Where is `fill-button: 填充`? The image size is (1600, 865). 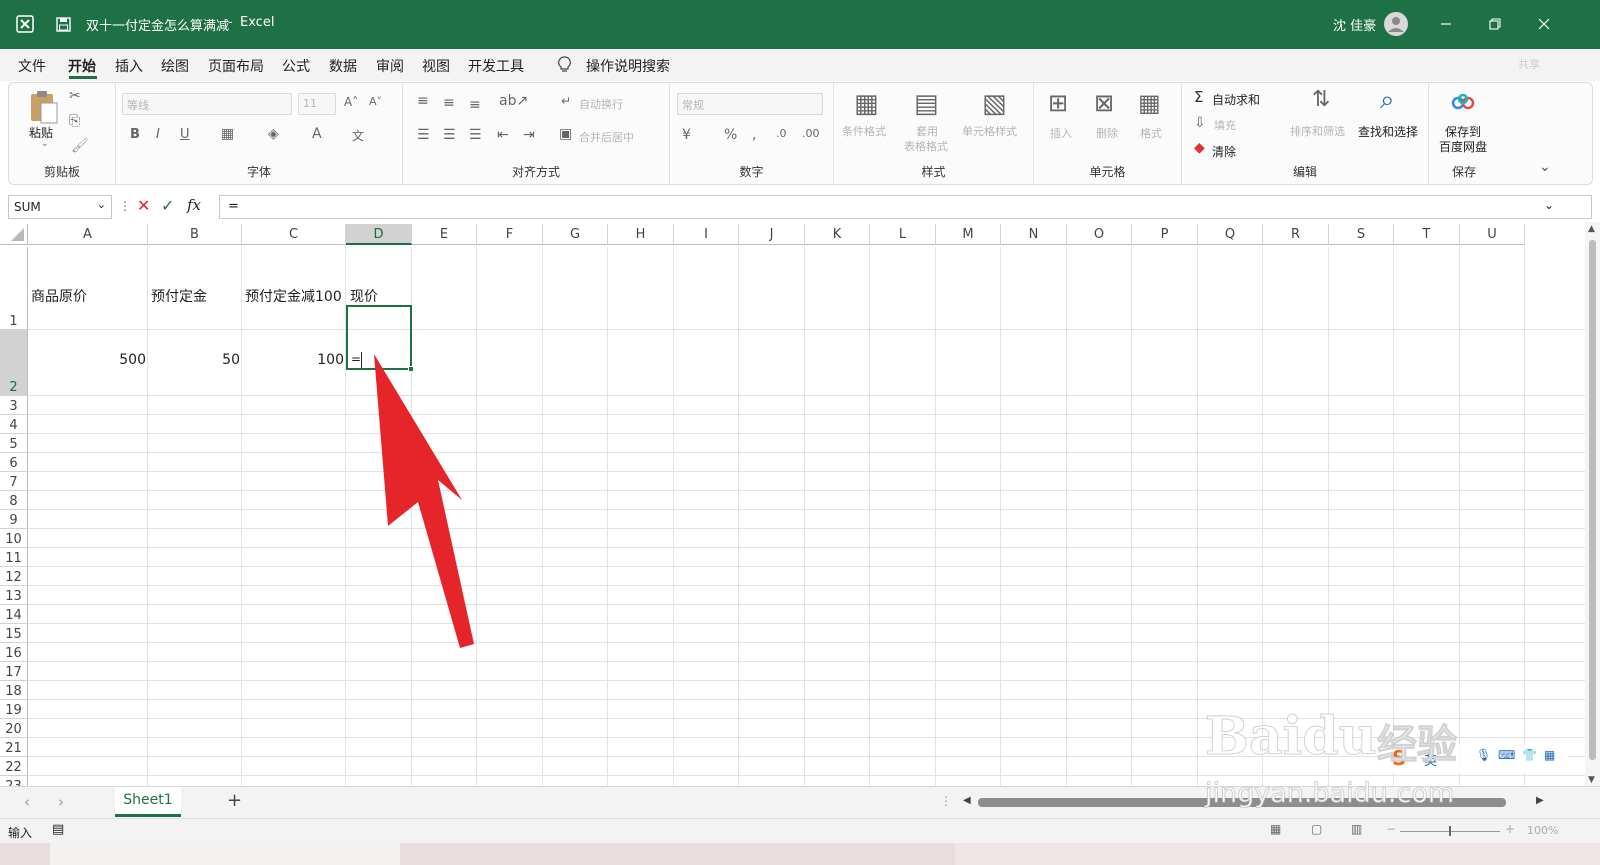 fill-button: 填充 is located at coordinates (1225, 125).